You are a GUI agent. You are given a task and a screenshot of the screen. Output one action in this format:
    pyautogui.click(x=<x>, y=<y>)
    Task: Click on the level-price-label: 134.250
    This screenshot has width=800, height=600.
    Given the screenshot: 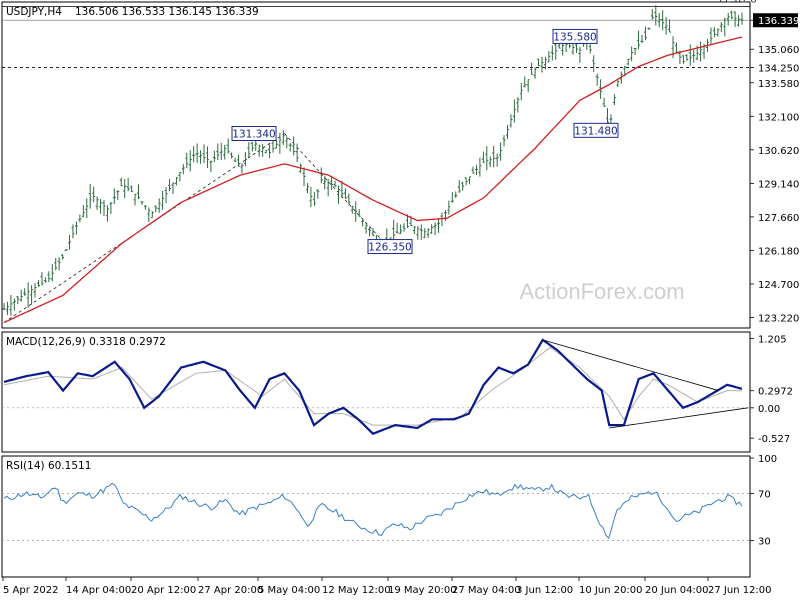 What is the action you would take?
    pyautogui.click(x=778, y=69)
    